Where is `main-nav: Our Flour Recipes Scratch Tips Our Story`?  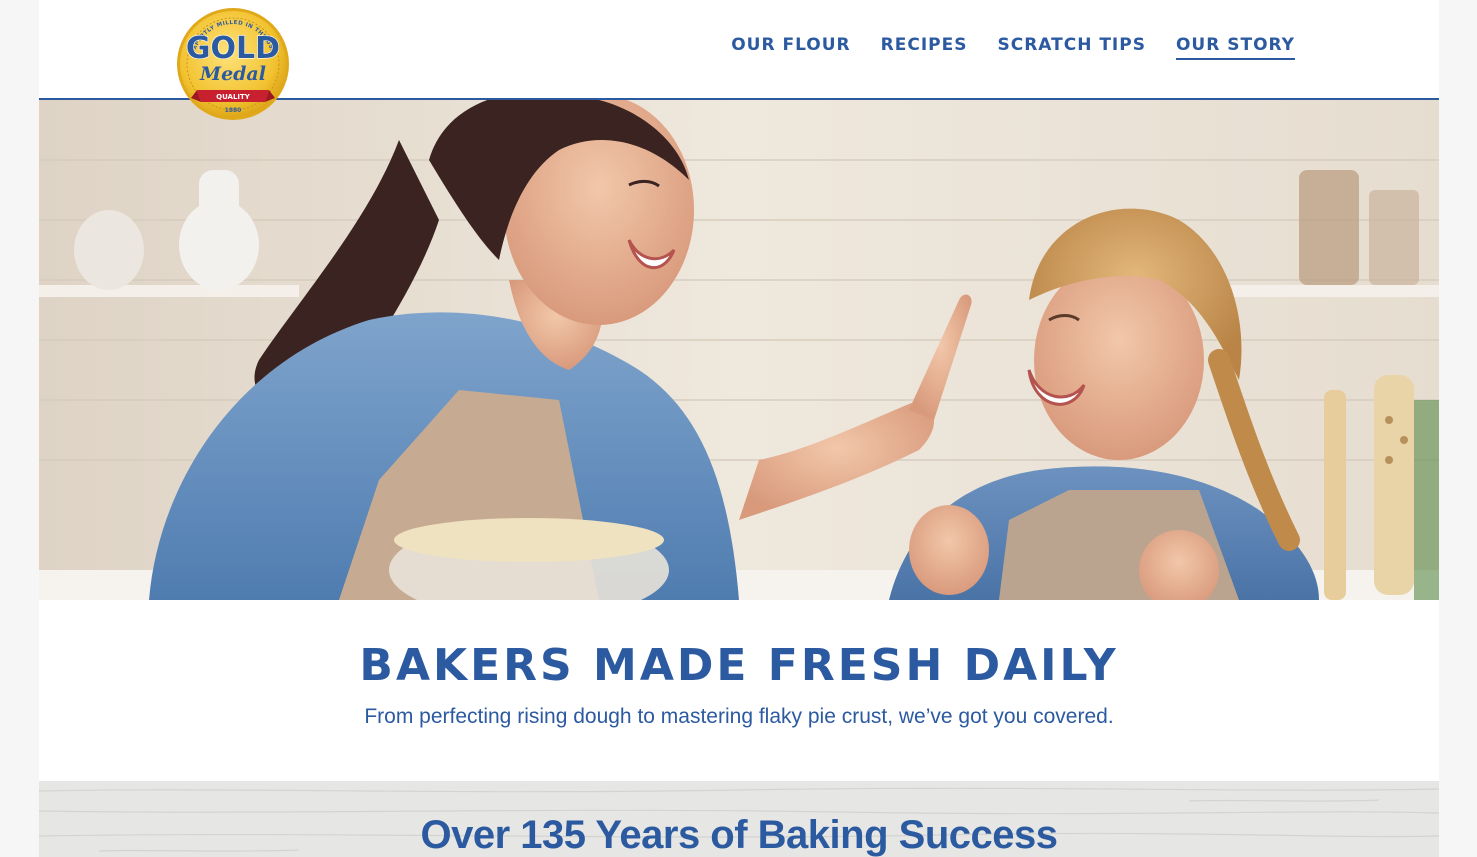 main-nav: Our Flour Recipes Scratch Tips Our Story is located at coordinates (1013, 47).